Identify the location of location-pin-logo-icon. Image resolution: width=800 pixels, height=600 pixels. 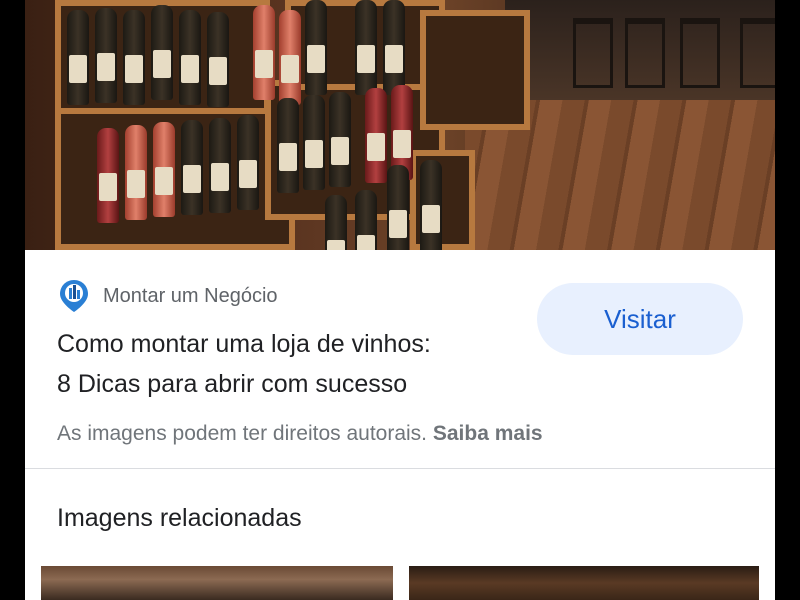
(74, 296).